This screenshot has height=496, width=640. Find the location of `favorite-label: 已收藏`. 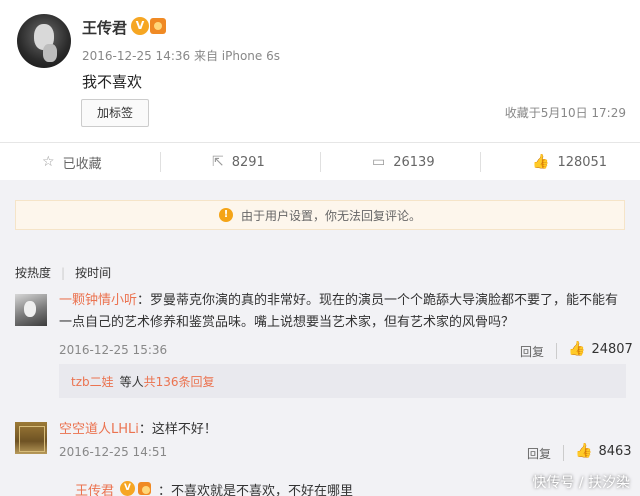

favorite-label: 已收藏 is located at coordinates (82, 164).